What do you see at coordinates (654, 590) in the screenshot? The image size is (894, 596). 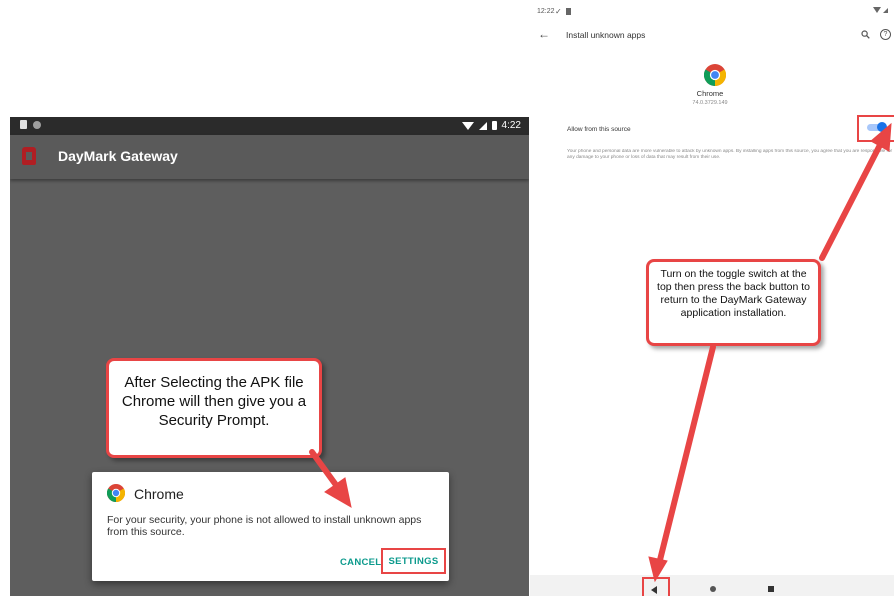 I see `nav-back-icon` at bounding box center [654, 590].